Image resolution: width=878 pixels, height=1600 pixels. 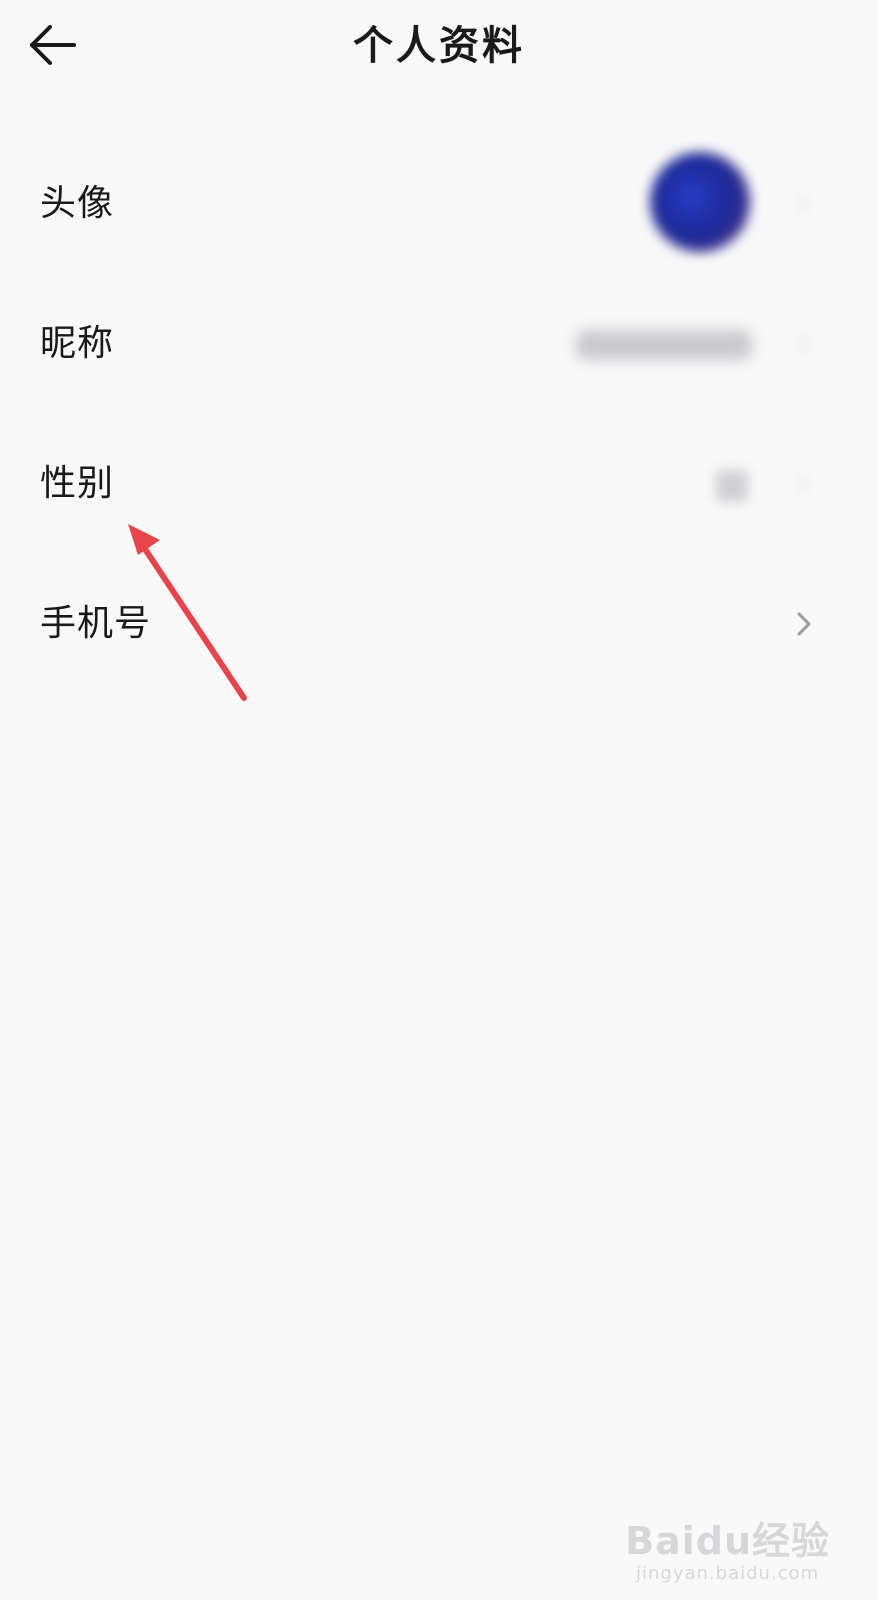 What do you see at coordinates (664, 345) in the screenshot?
I see `nickname-value-blurred` at bounding box center [664, 345].